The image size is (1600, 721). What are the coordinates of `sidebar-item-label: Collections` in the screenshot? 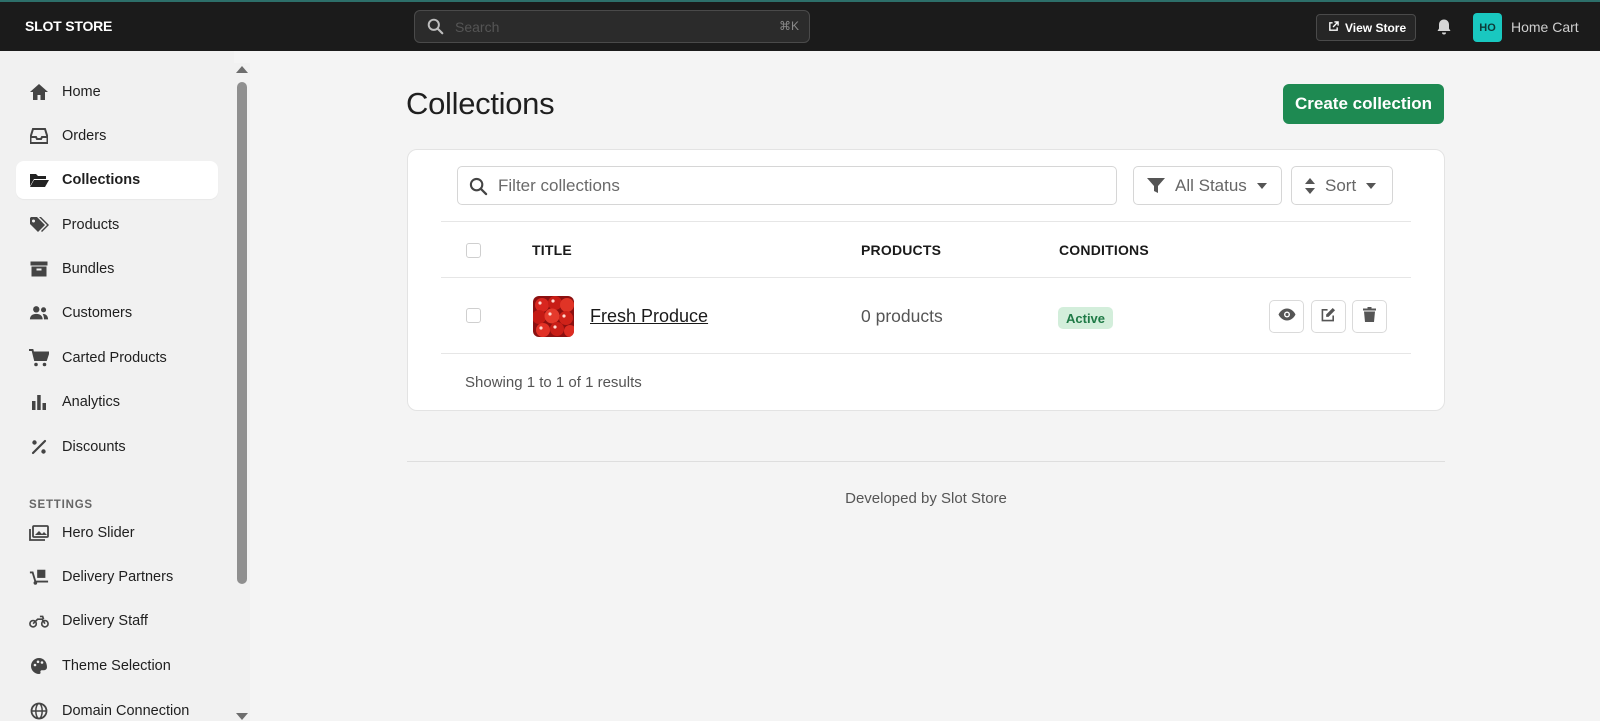 It's located at (101, 180).